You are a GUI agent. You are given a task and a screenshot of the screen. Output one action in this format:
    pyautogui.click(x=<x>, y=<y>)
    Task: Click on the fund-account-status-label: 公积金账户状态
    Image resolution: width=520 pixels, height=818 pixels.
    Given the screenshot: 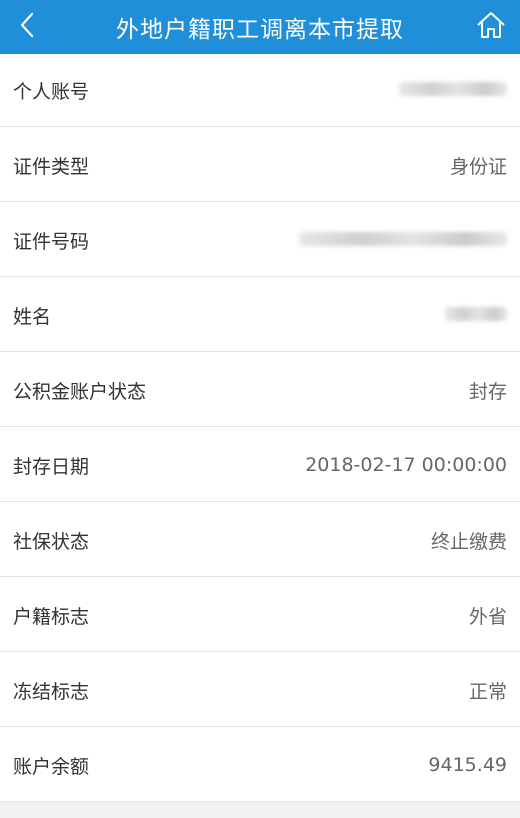 What is the action you would take?
    pyautogui.click(x=80, y=391)
    